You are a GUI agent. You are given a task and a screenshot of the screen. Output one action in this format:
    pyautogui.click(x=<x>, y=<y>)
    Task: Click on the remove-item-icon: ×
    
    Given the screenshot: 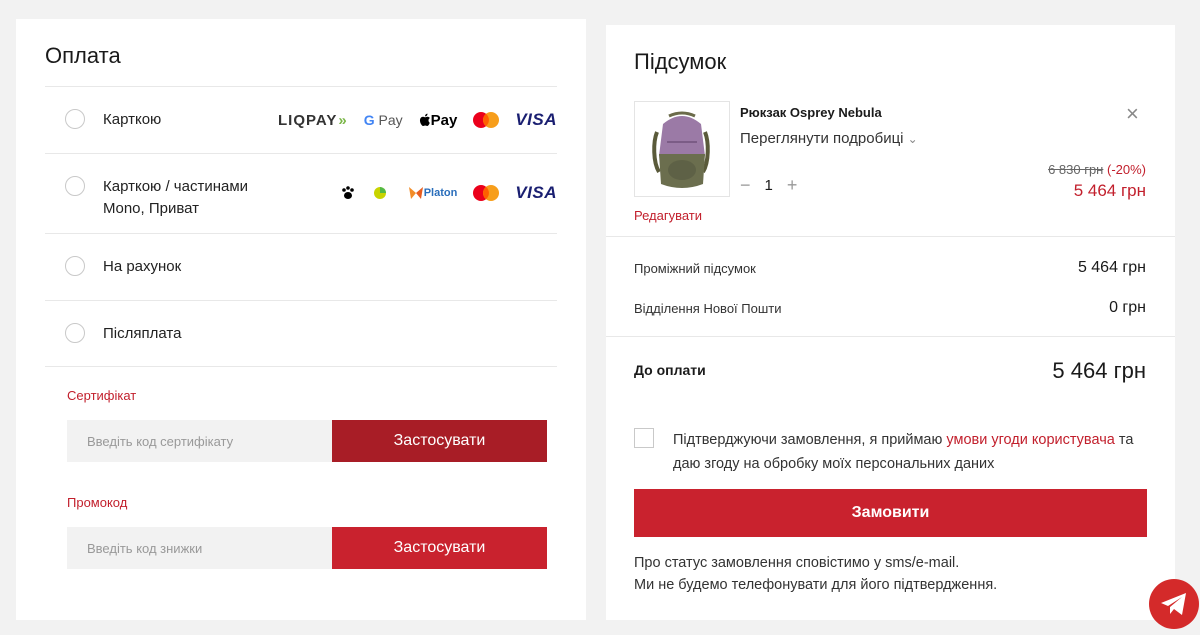 What is the action you would take?
    pyautogui.click(x=1132, y=114)
    